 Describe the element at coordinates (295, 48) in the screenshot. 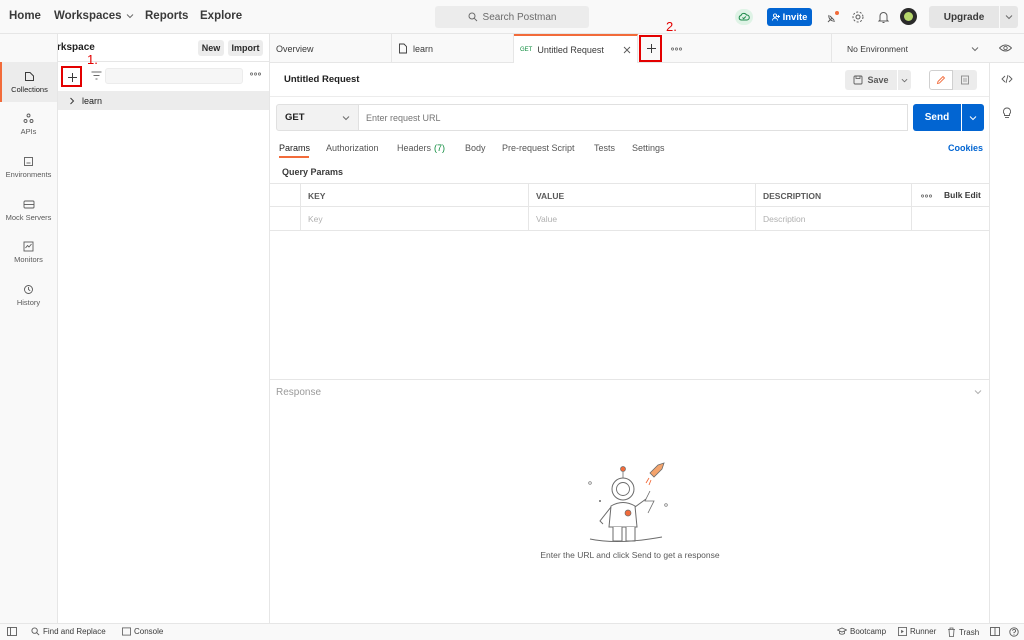

I see `tab-label: Overview` at that location.